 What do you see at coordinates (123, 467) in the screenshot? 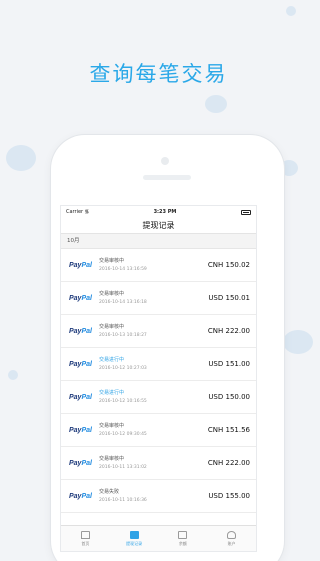
I see `transaction-date: 2016-10-11 13:31:02` at bounding box center [123, 467].